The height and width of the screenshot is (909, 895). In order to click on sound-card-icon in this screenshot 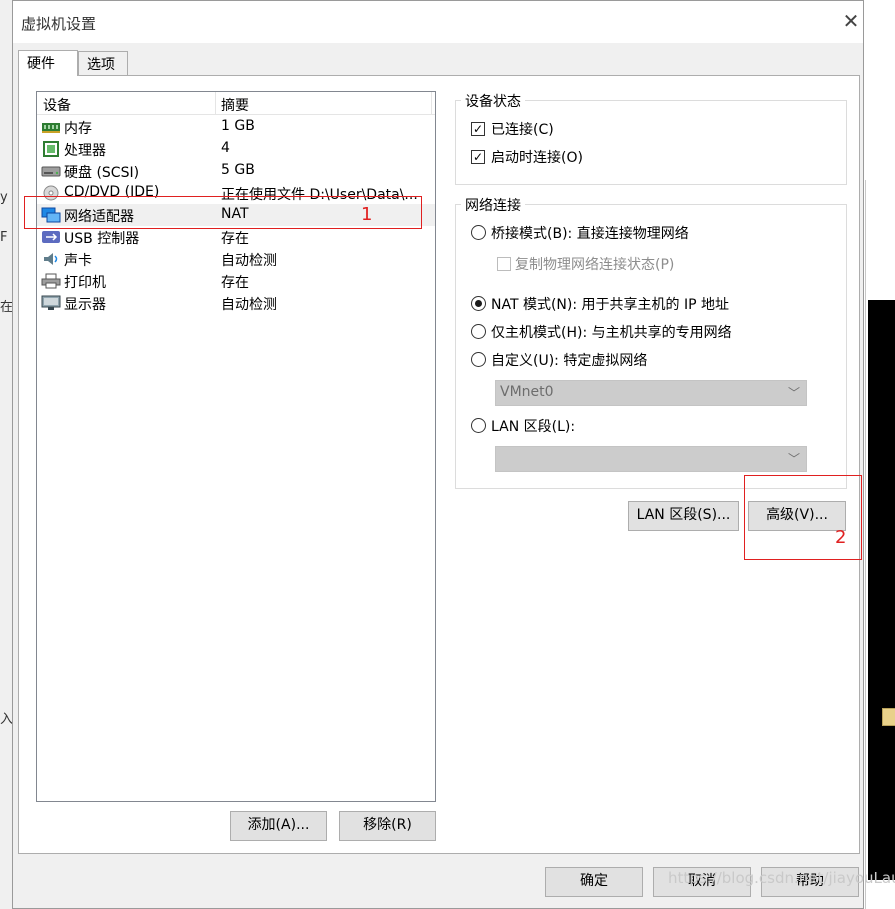, I will do `click(51, 259)`.